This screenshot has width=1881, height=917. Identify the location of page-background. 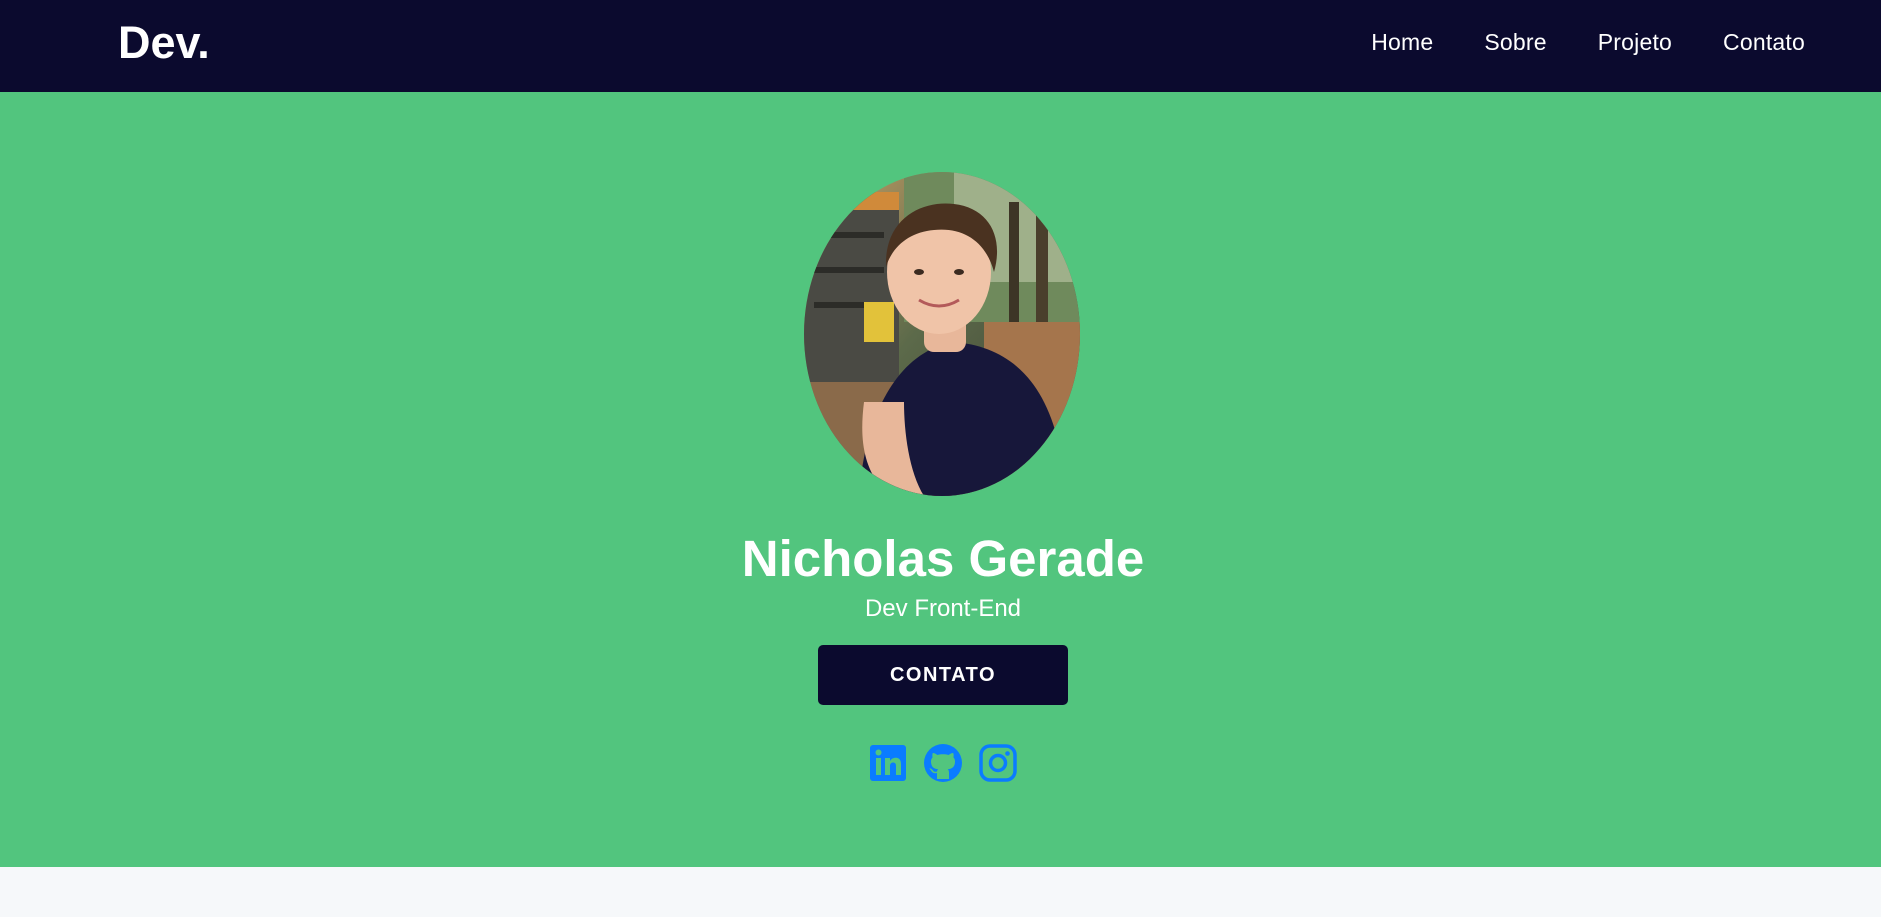
(940, 892).